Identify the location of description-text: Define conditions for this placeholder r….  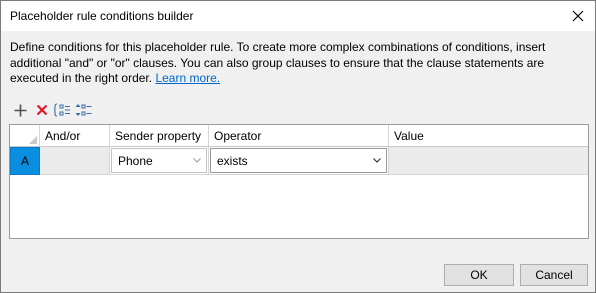
(278, 62).